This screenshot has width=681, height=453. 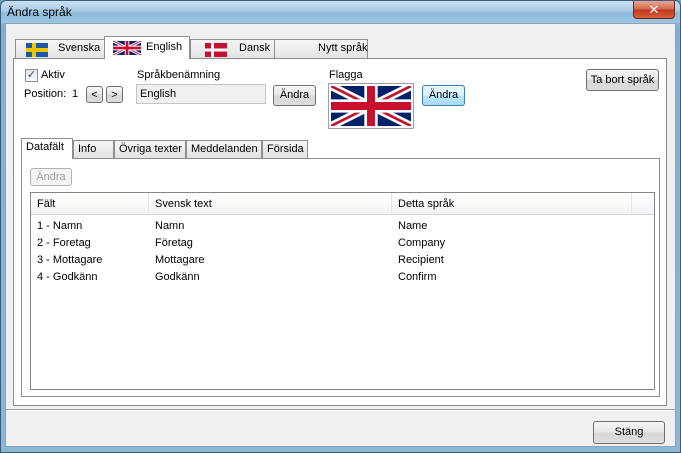 I want to click on cell-svensk-text: Företag, so click(x=174, y=243).